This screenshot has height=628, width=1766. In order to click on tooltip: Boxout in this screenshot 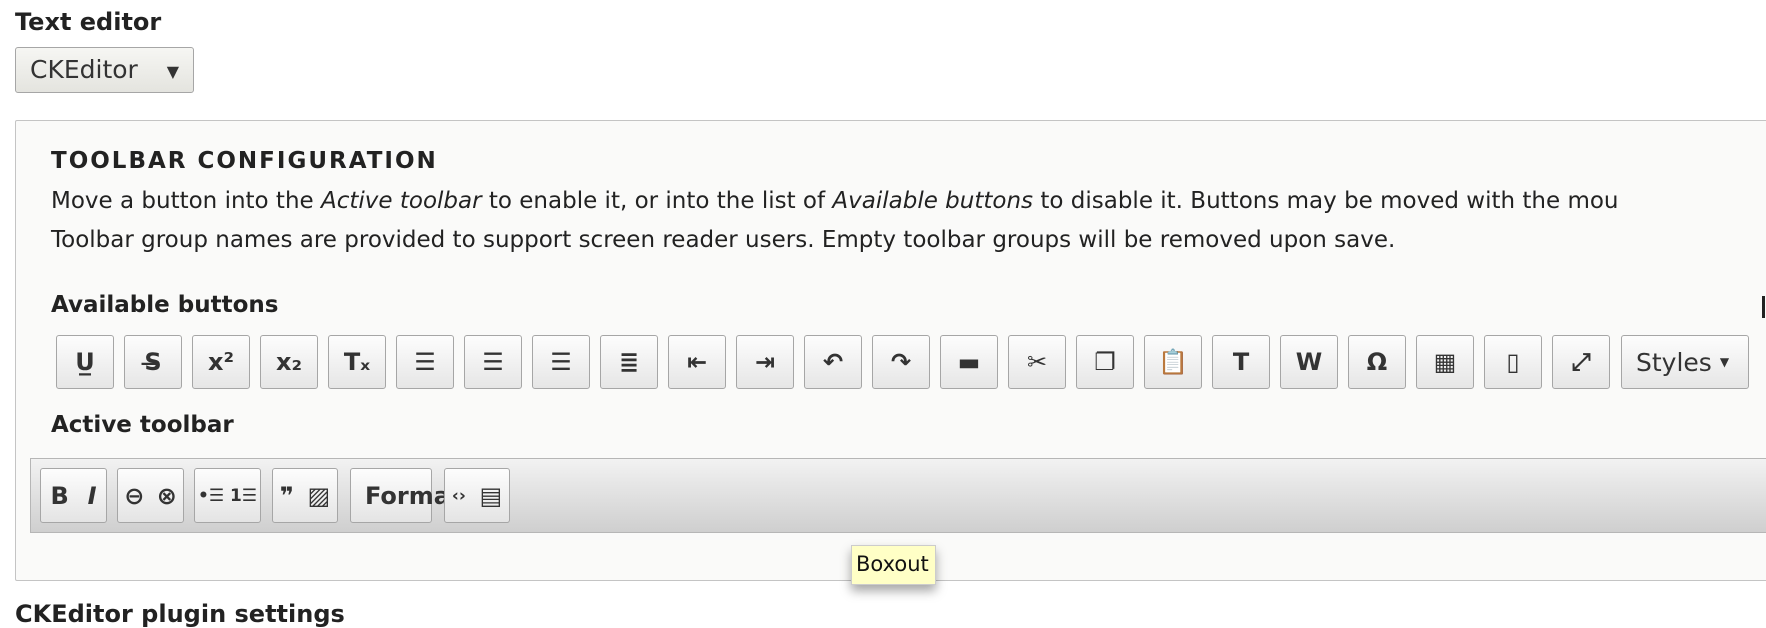, I will do `click(893, 565)`.